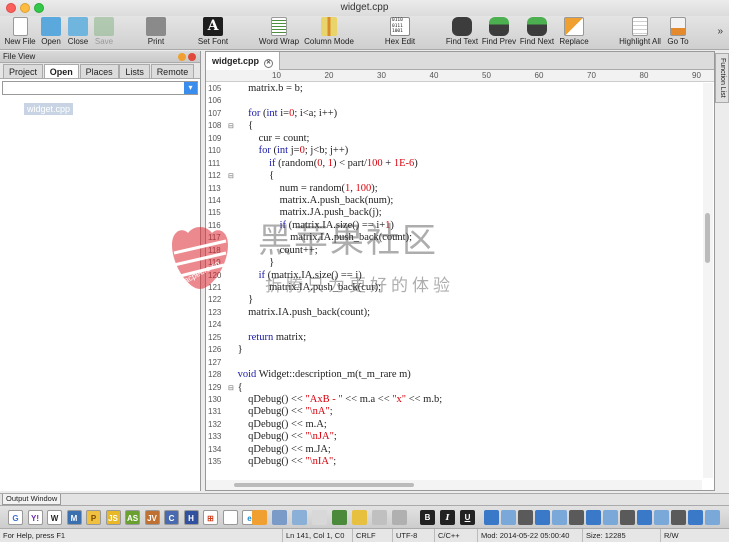 This screenshot has height=542, width=729. Describe the element at coordinates (454, 164) in the screenshot. I see `code-line: 111 if (random(0, 1) < part/100 + 1E-6)` at that location.